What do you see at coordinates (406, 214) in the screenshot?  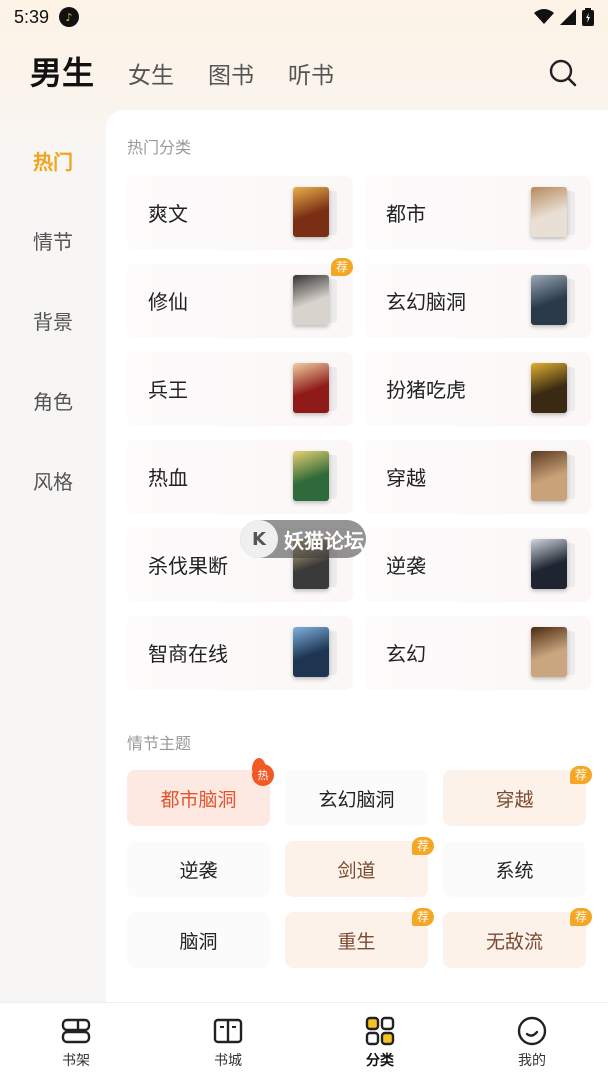 I see `category-label: 都市` at bounding box center [406, 214].